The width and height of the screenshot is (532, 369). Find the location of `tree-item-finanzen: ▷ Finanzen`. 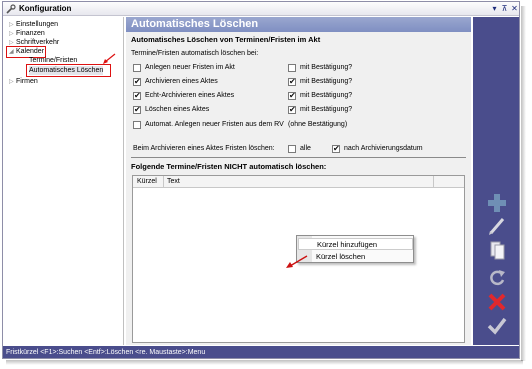

tree-item-finanzen: ▷ Finanzen is located at coordinates (27, 33).